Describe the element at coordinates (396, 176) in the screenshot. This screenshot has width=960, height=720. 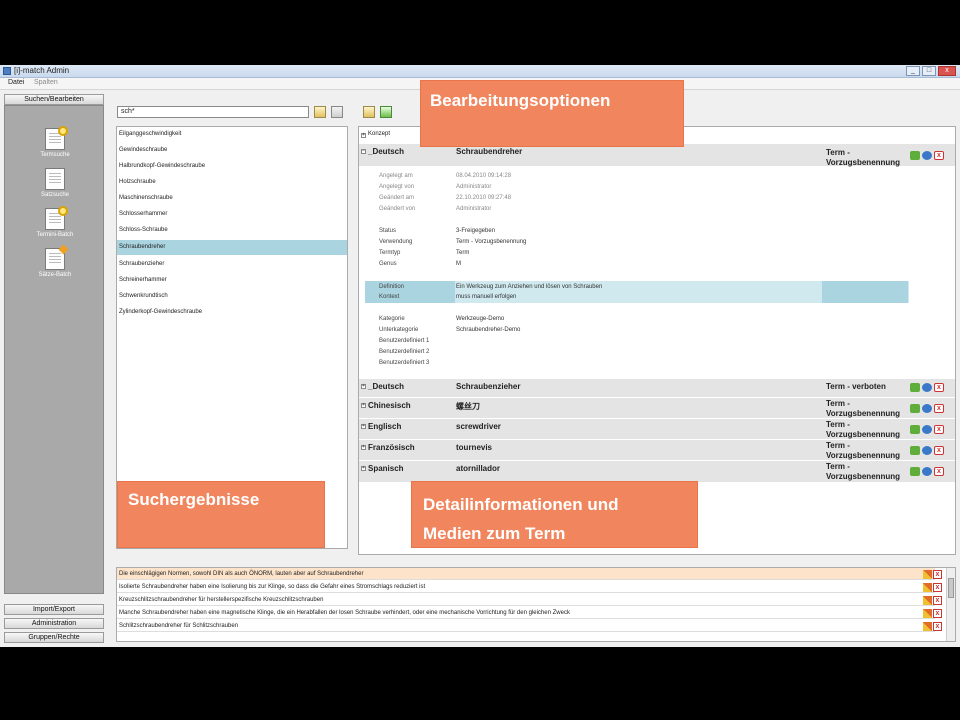
I see `meta-label: Angelegt am` at that location.